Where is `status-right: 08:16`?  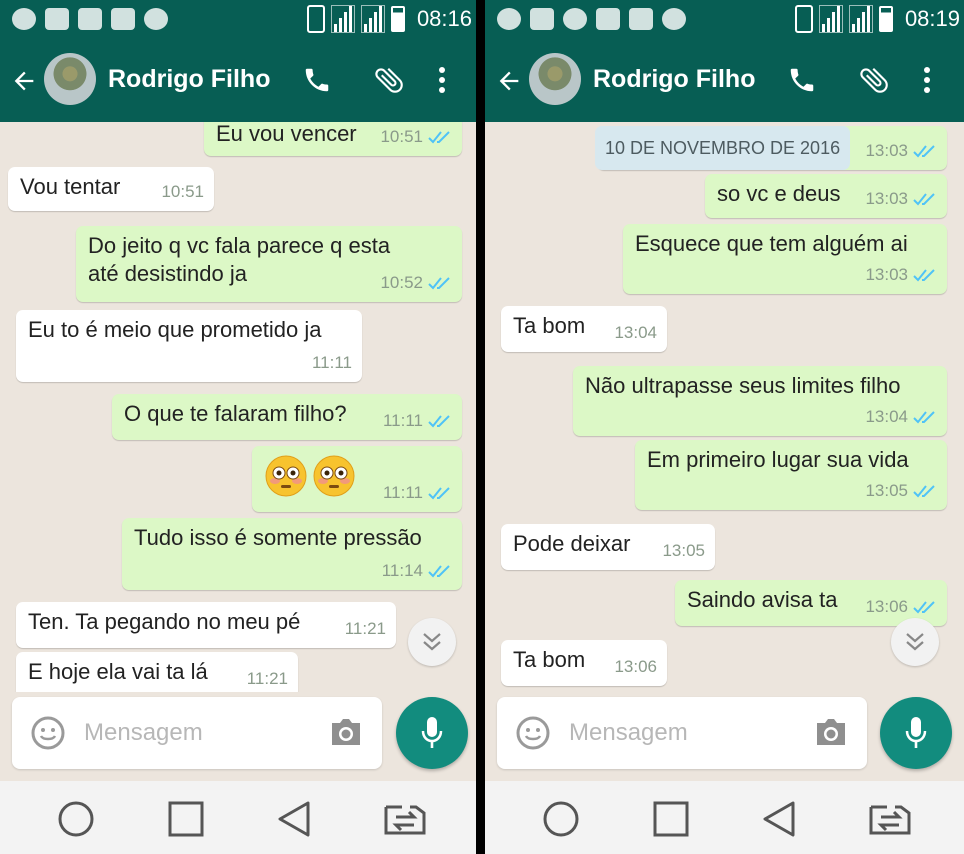
status-right: 08:16 is located at coordinates (391, 19).